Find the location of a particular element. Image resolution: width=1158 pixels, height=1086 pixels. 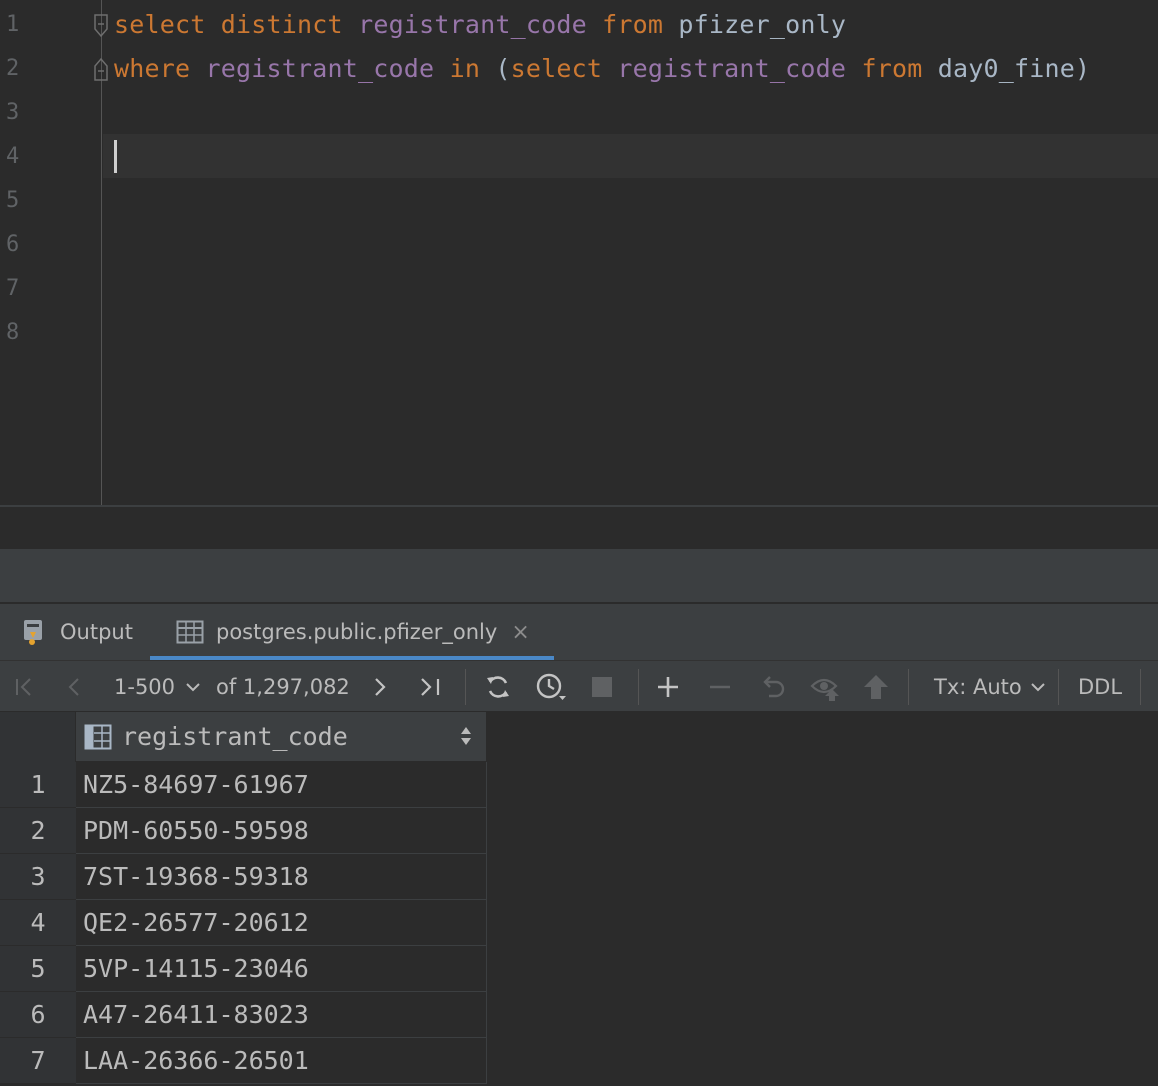

line-number: 4 is located at coordinates (13, 156).